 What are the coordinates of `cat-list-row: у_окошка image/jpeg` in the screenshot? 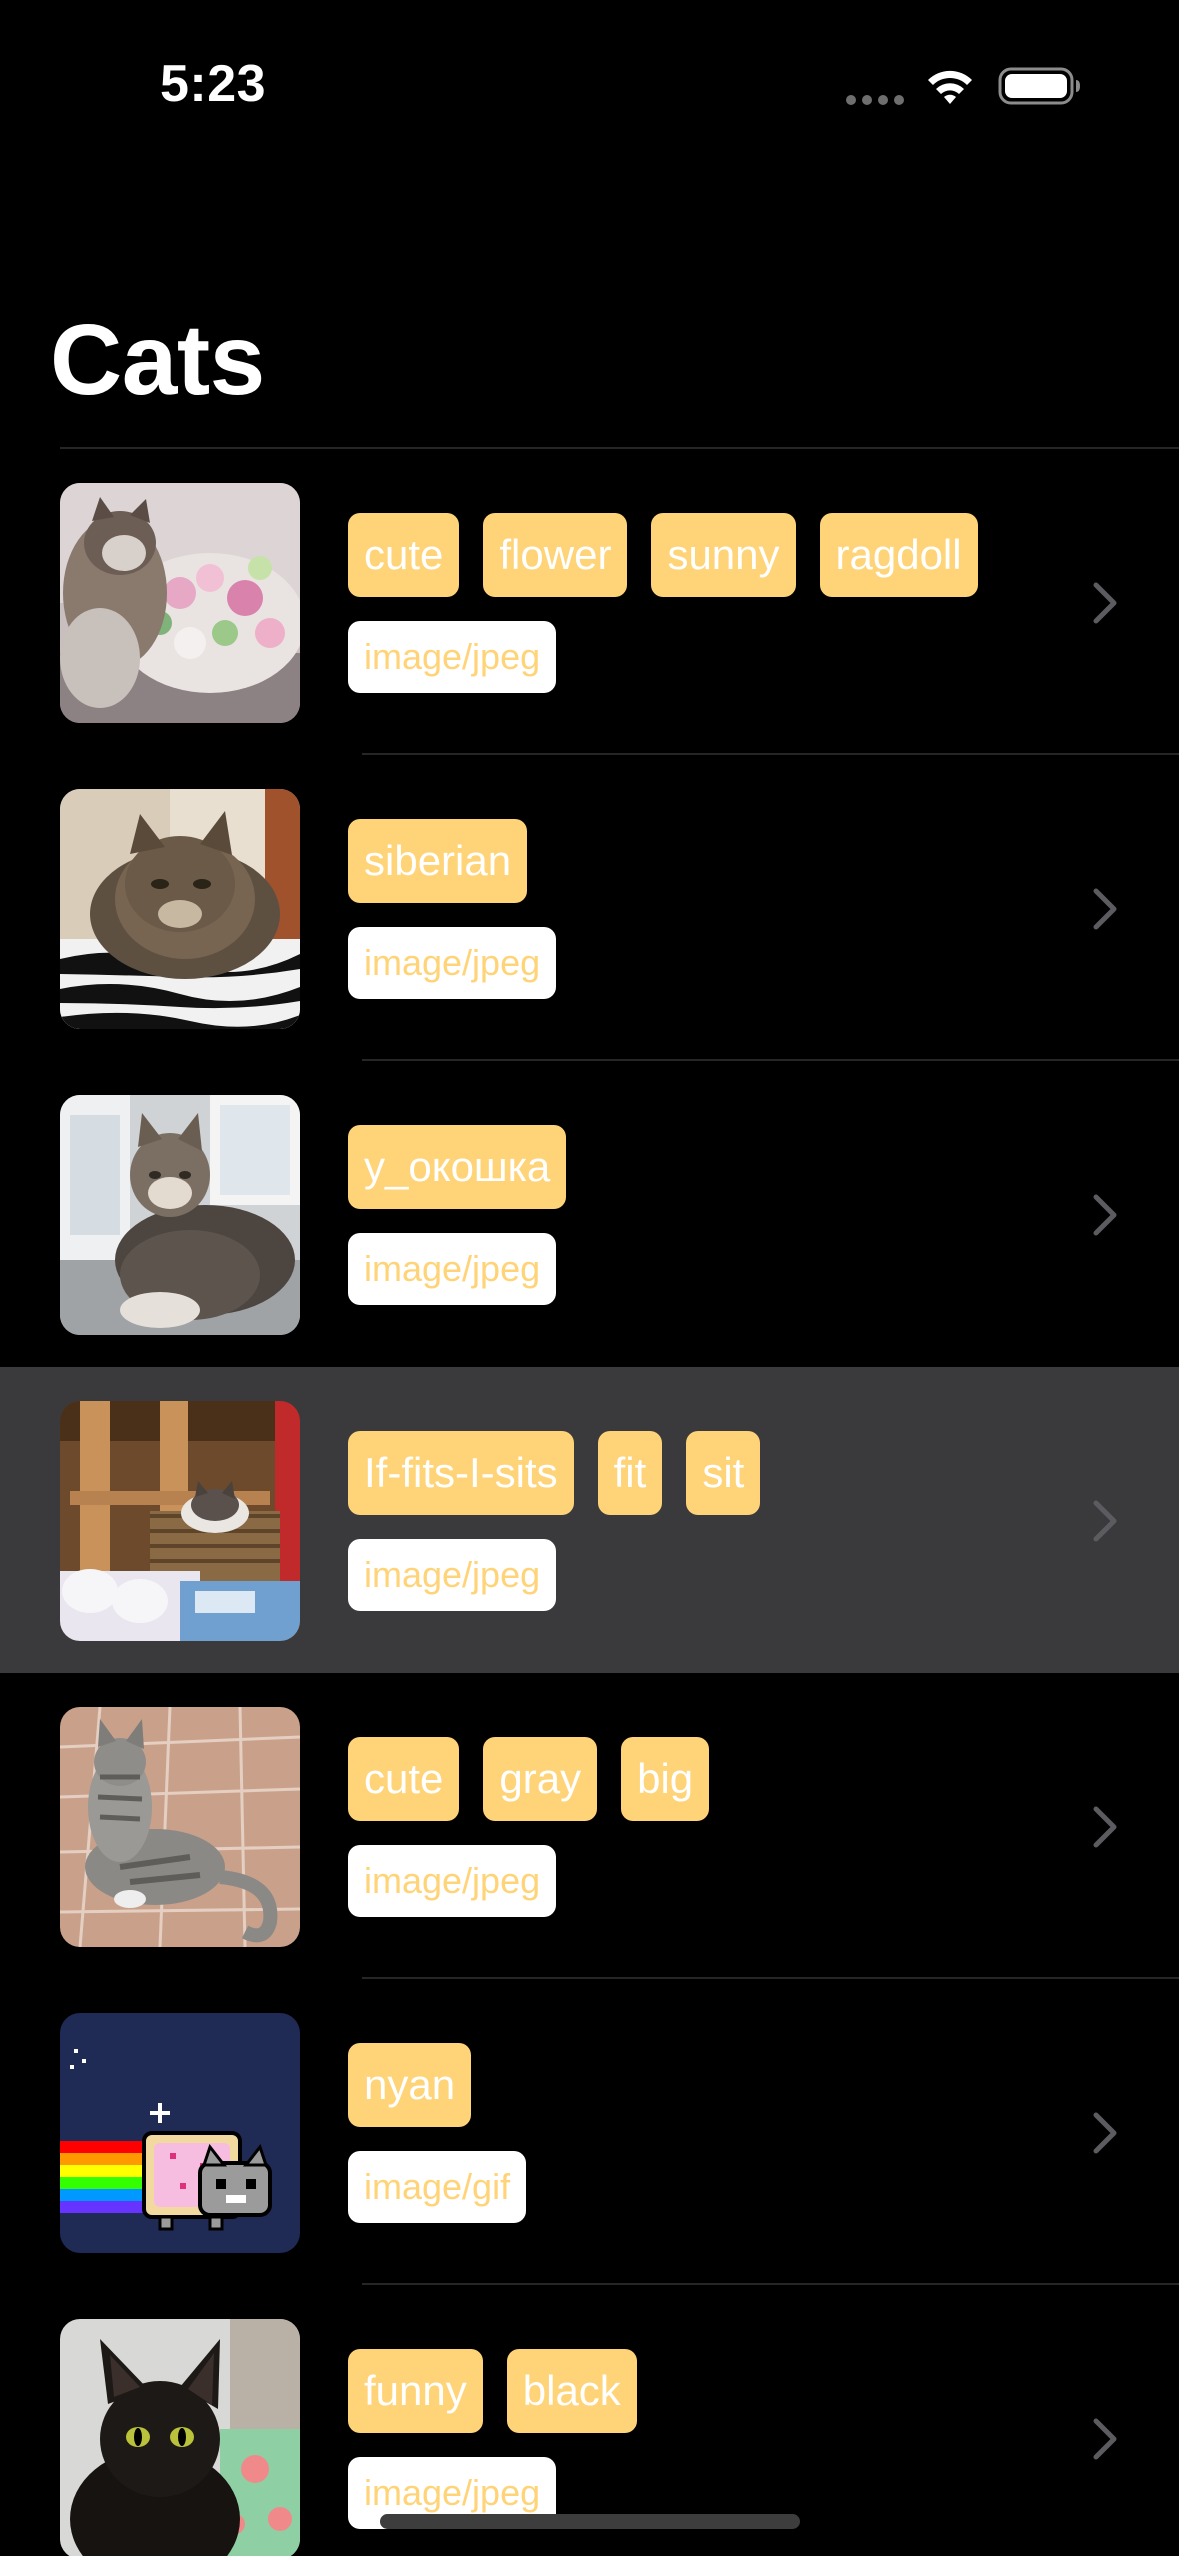 It's located at (589, 1214).